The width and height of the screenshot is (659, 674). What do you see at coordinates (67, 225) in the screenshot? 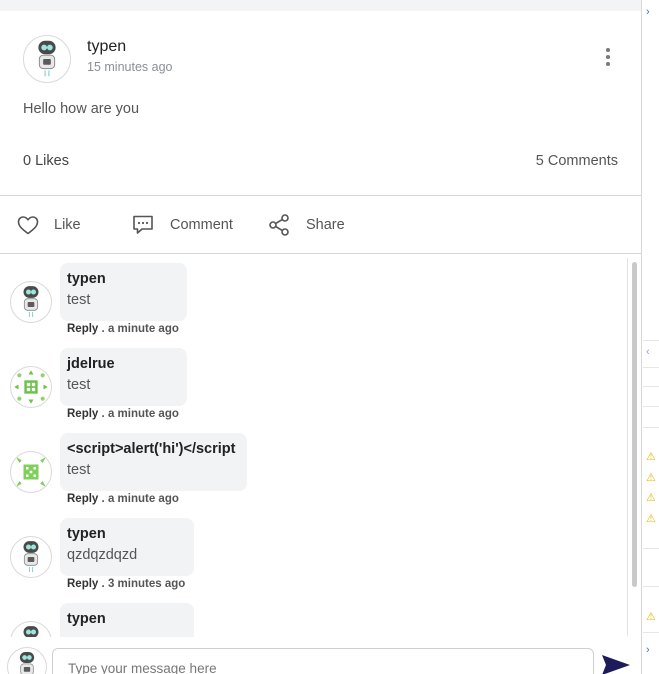
I see `like-label: Like` at bounding box center [67, 225].